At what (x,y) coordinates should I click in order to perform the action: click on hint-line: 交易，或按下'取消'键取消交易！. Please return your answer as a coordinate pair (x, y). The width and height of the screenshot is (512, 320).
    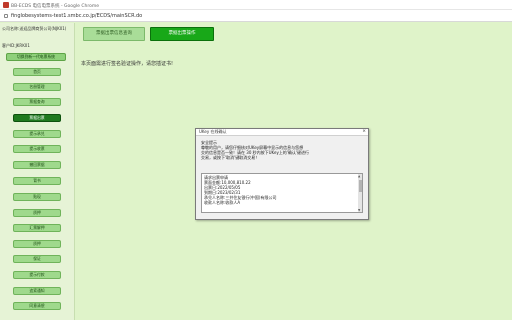
    Looking at the image, I should click on (230, 157).